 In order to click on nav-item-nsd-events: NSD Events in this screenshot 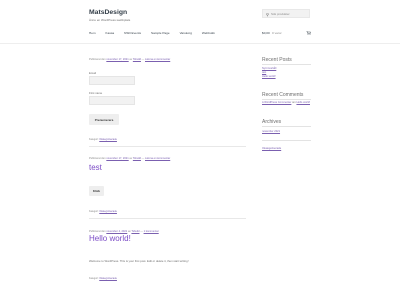, I will do `click(132, 33)`.